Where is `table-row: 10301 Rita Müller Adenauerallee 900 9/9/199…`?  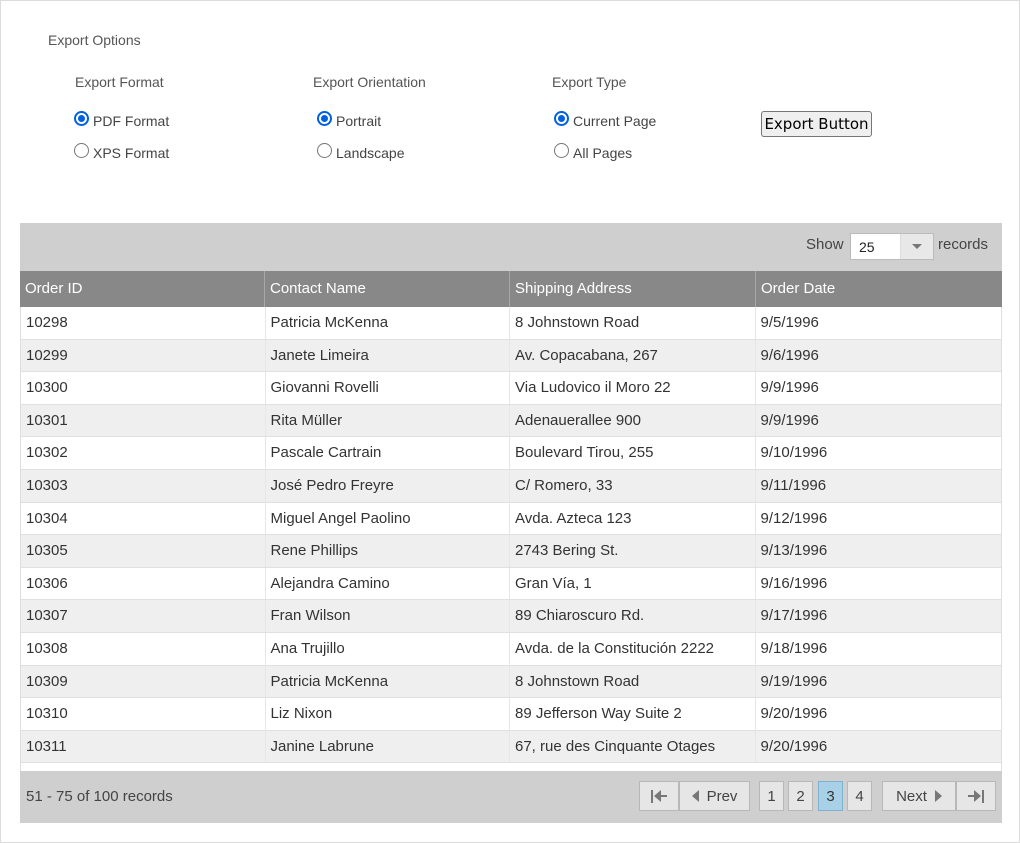 table-row: 10301 Rita Müller Adenauerallee 900 9/9/199… is located at coordinates (511, 421).